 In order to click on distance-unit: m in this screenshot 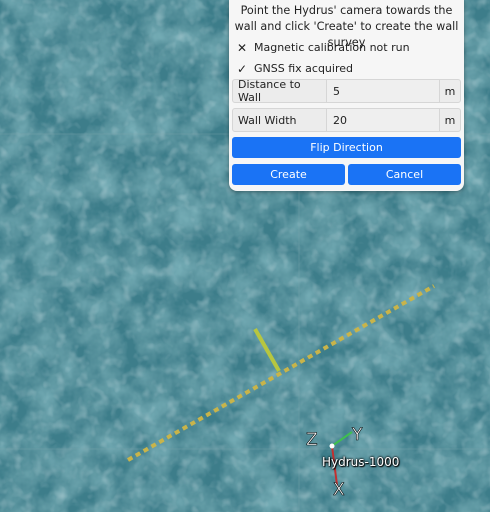, I will do `click(449, 91)`.